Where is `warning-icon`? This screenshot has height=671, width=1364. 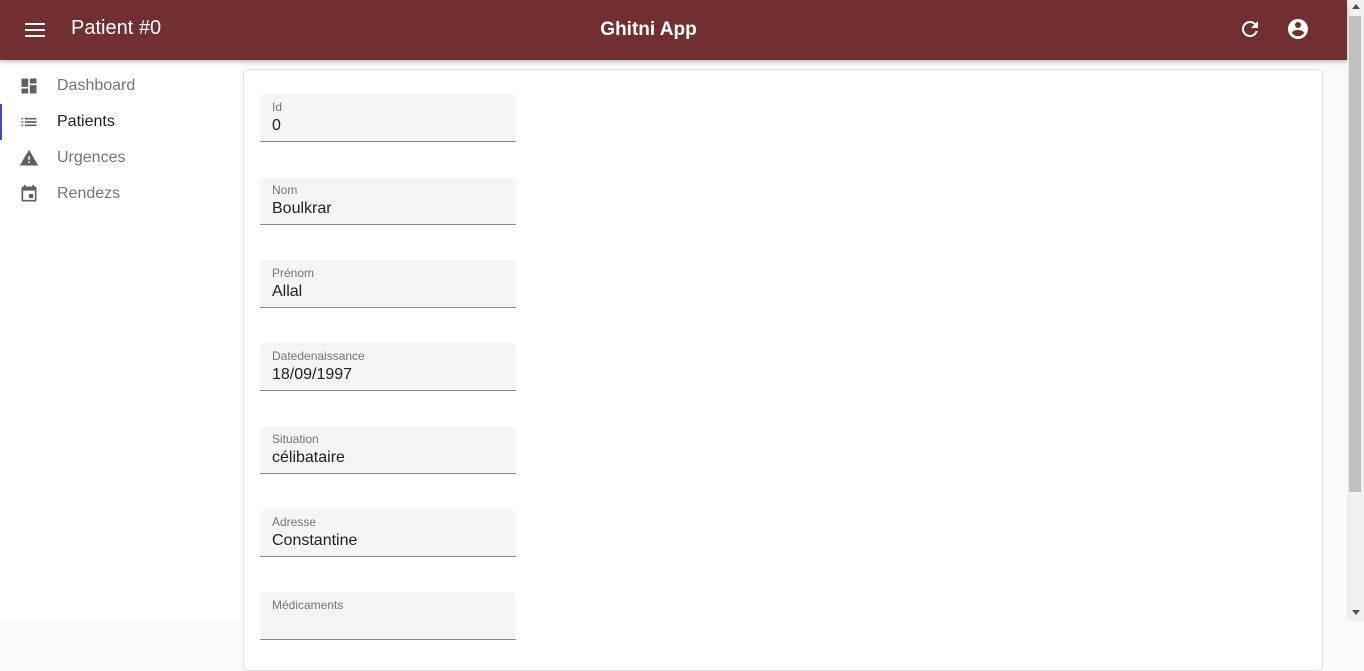
warning-icon is located at coordinates (29, 158).